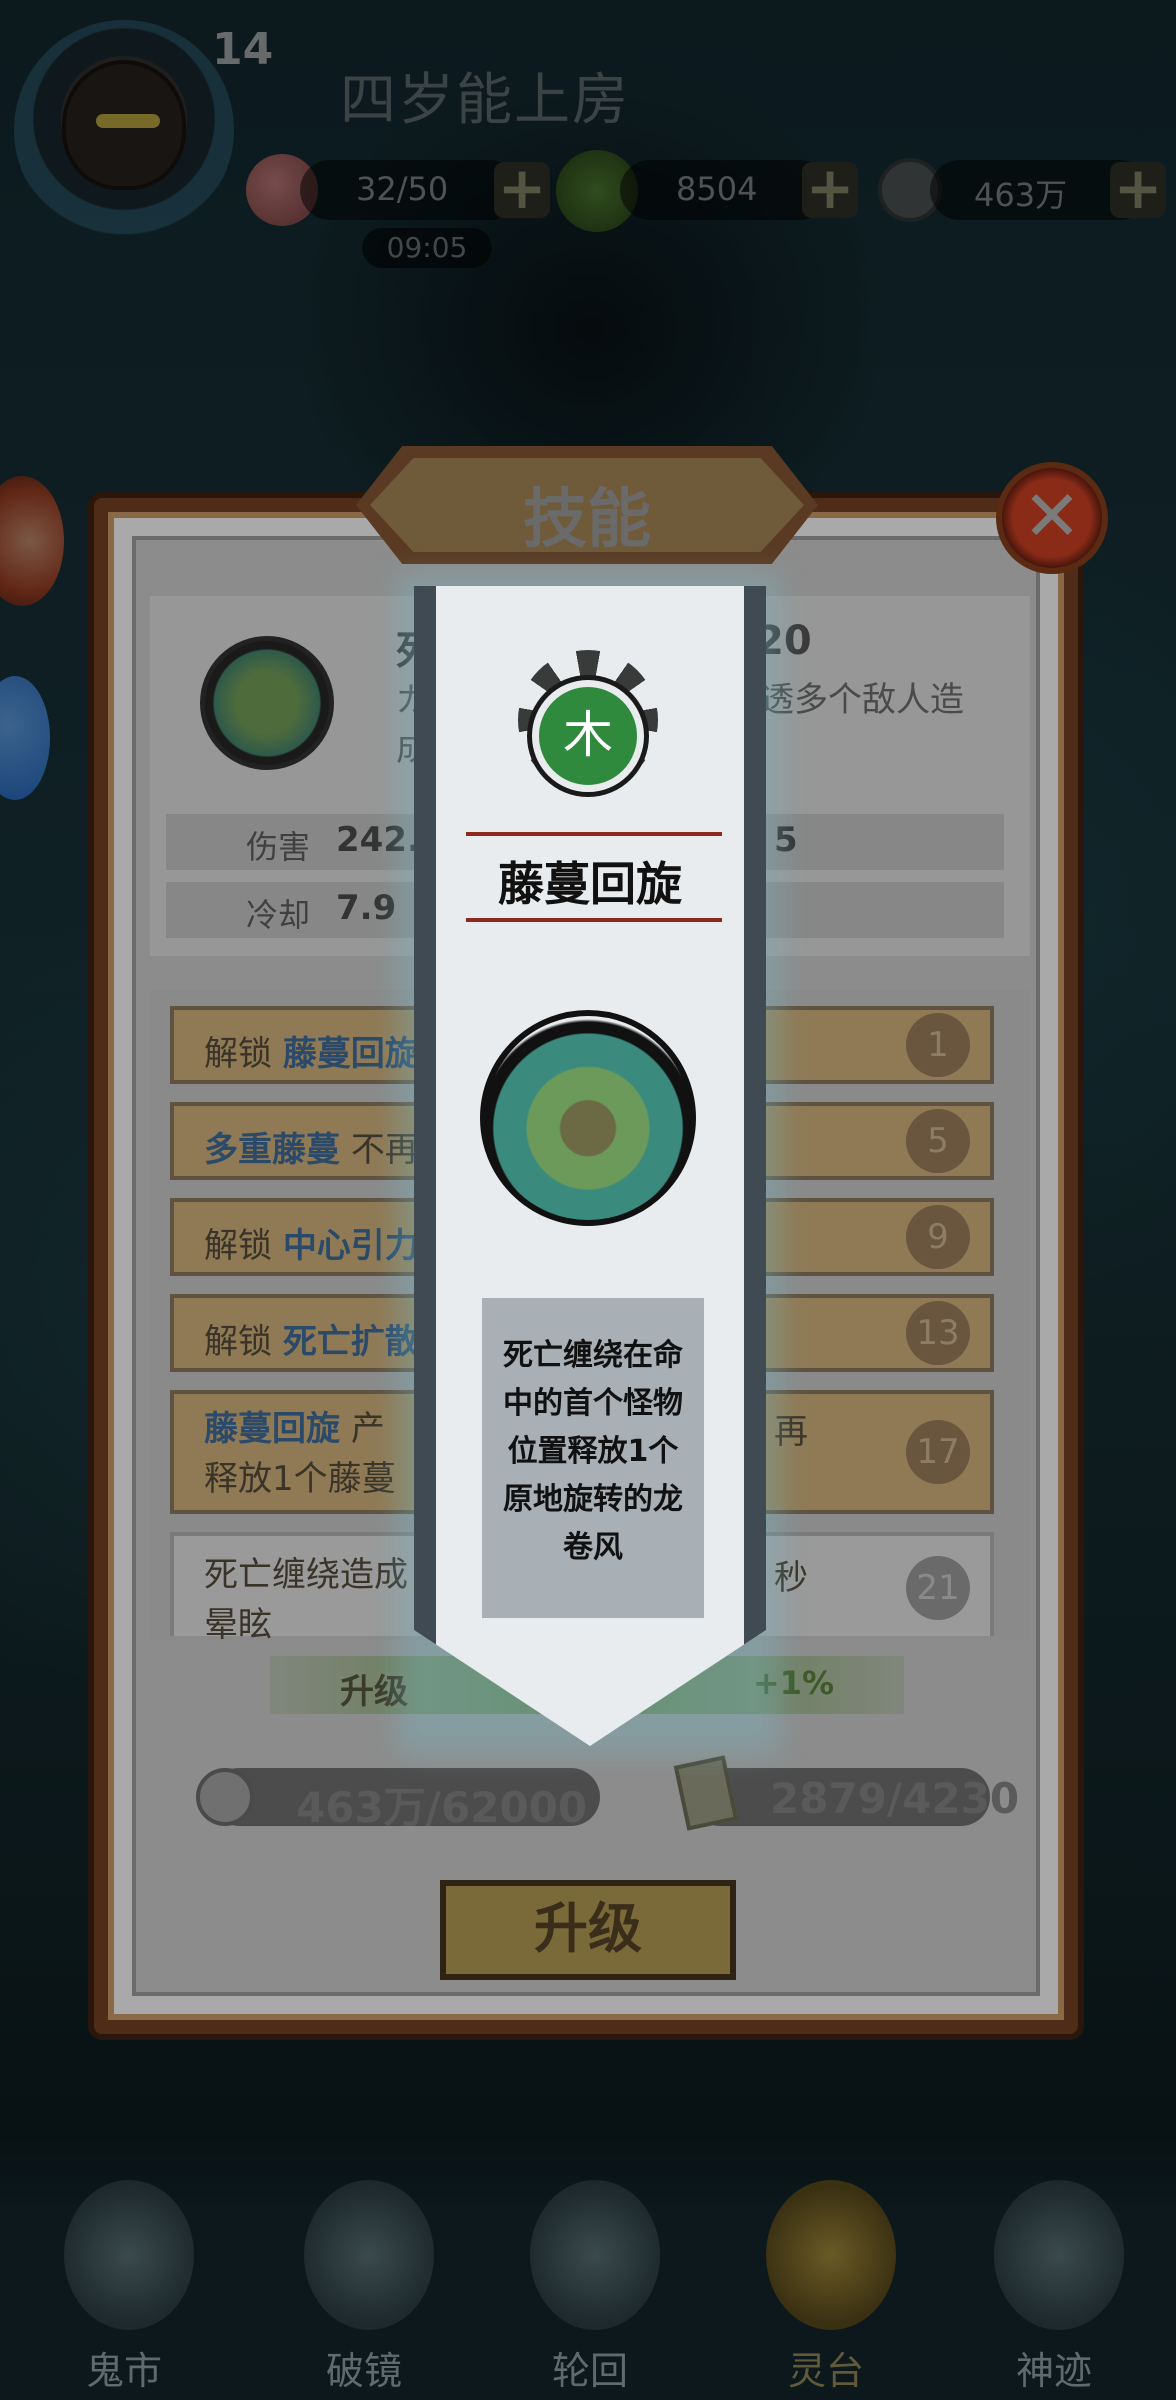 Image resolution: width=1176 pixels, height=2400 pixels. What do you see at coordinates (938, 1452) in the screenshot?
I see `unlock-level-badge: 17` at bounding box center [938, 1452].